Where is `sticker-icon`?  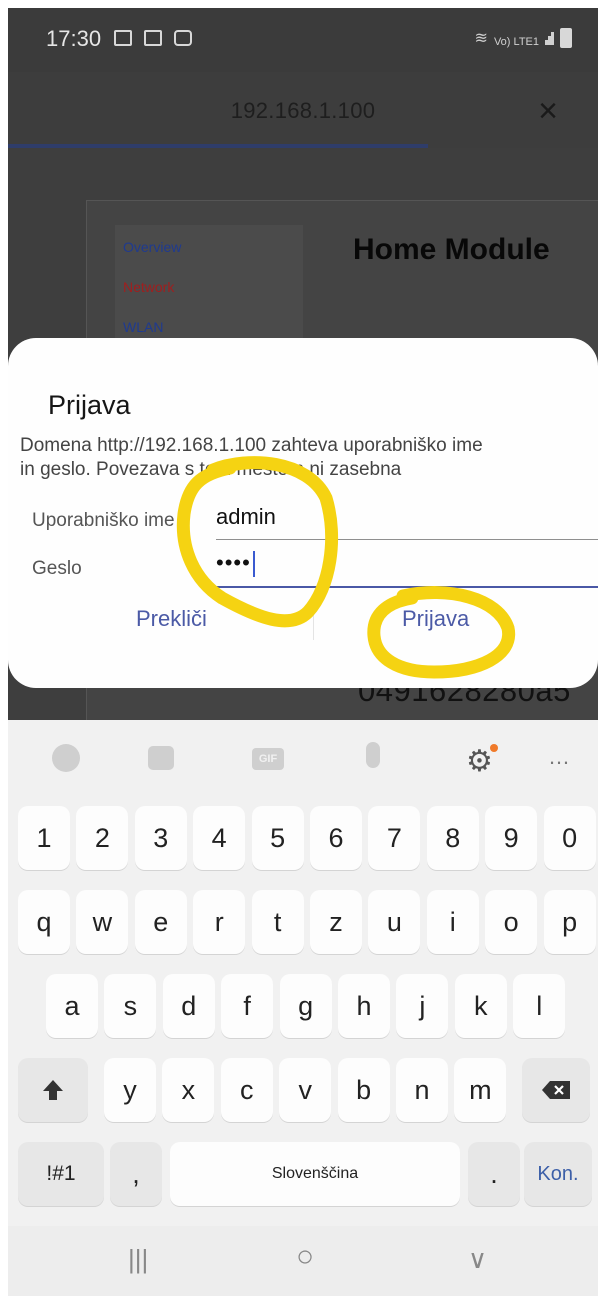
sticker-icon is located at coordinates (161, 758).